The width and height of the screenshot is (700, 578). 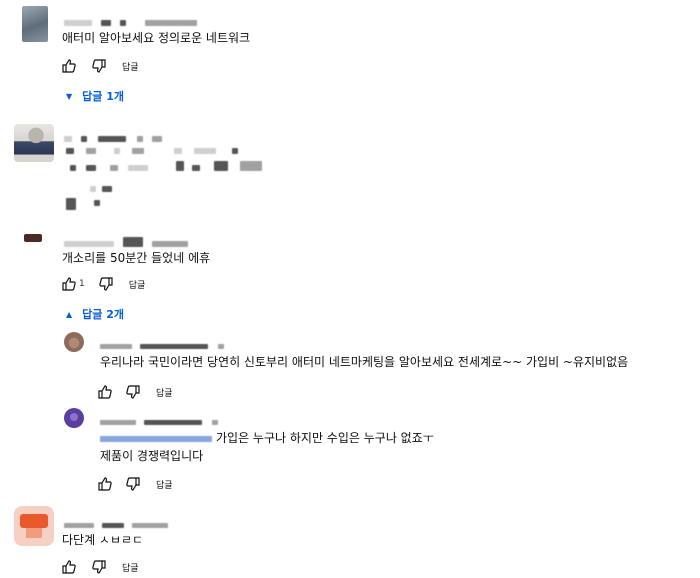 I want to click on view-replies-button: ▼ 답글 1개, so click(x=95, y=96).